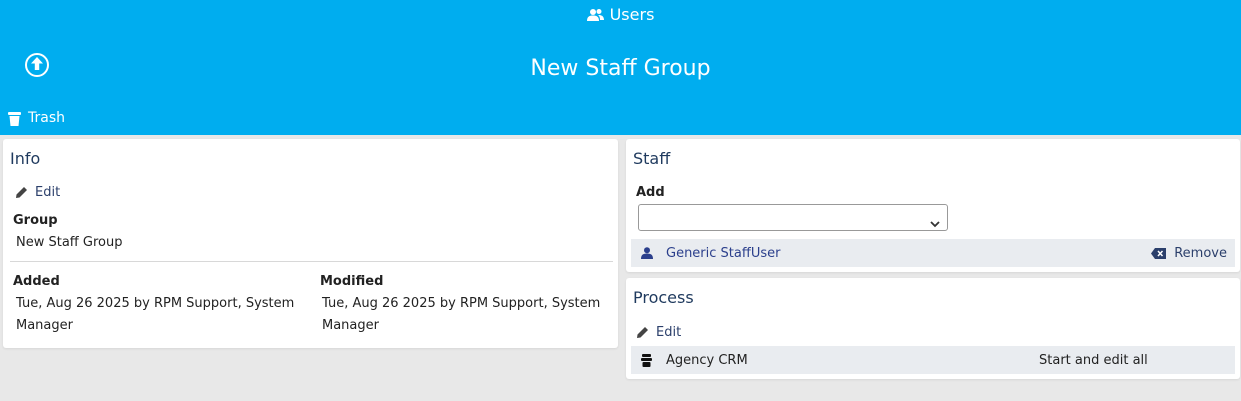 Image resolution: width=1241 pixels, height=401 pixels. I want to click on chevron-down-icon, so click(935, 222).